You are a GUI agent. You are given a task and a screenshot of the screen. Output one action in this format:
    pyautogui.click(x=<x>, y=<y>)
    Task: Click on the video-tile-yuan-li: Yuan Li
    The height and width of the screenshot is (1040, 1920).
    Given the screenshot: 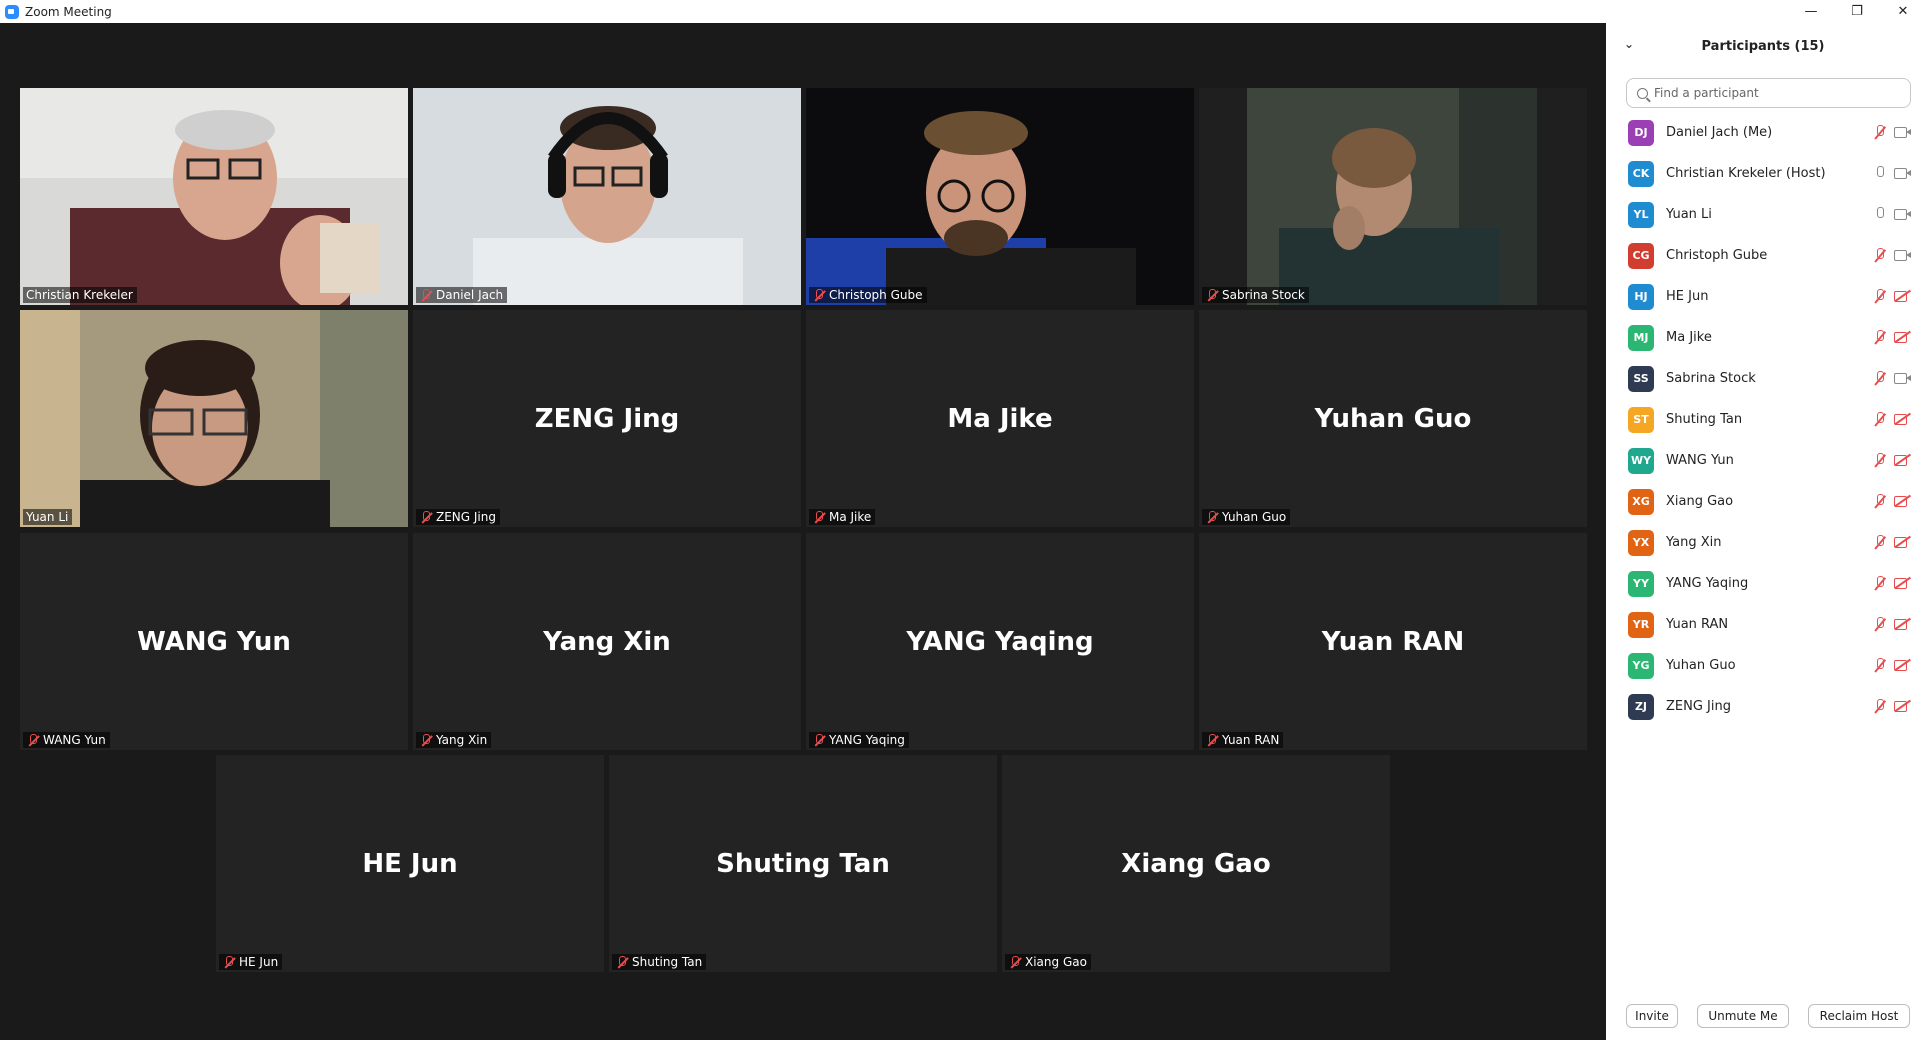 What is the action you would take?
    pyautogui.click(x=214, y=418)
    